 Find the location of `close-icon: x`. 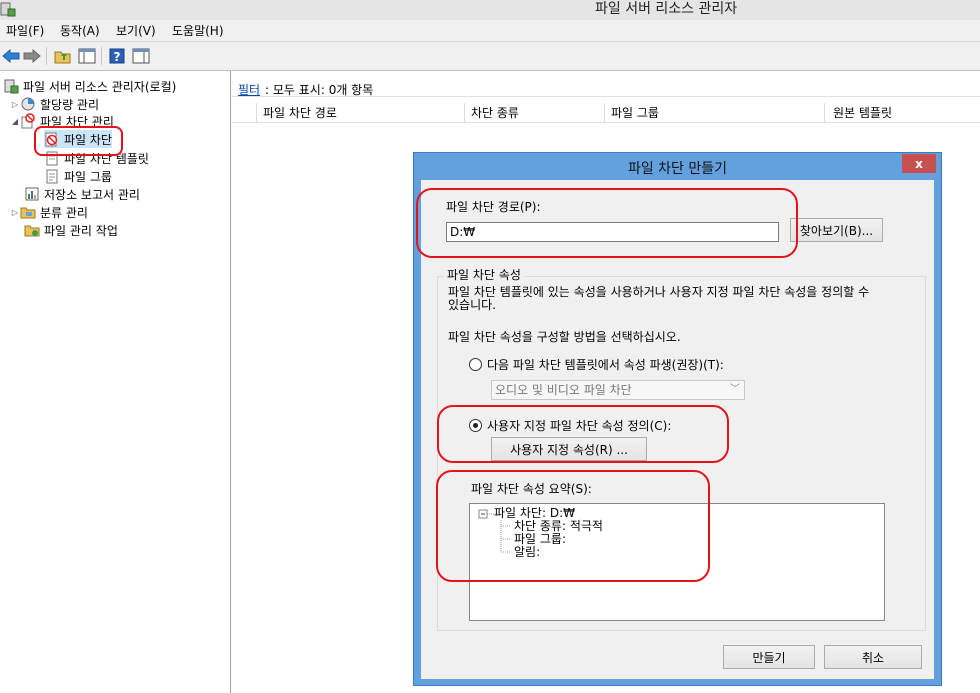

close-icon: x is located at coordinates (919, 163).